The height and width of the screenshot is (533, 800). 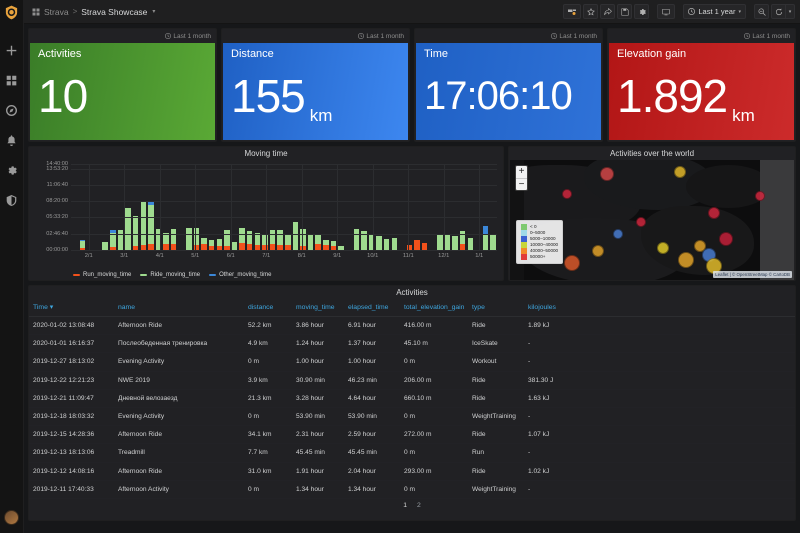 What do you see at coordinates (266, 153) in the screenshot?
I see `panel-title-moving-time: Moving time` at bounding box center [266, 153].